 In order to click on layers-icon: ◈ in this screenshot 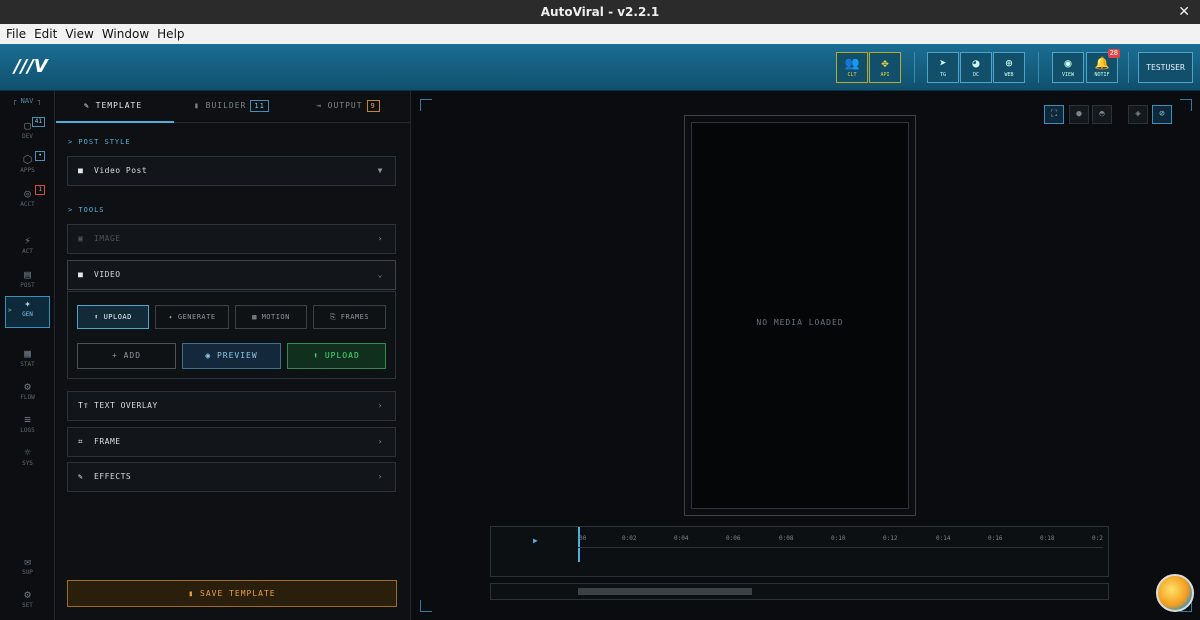, I will do `click(1138, 114)`.